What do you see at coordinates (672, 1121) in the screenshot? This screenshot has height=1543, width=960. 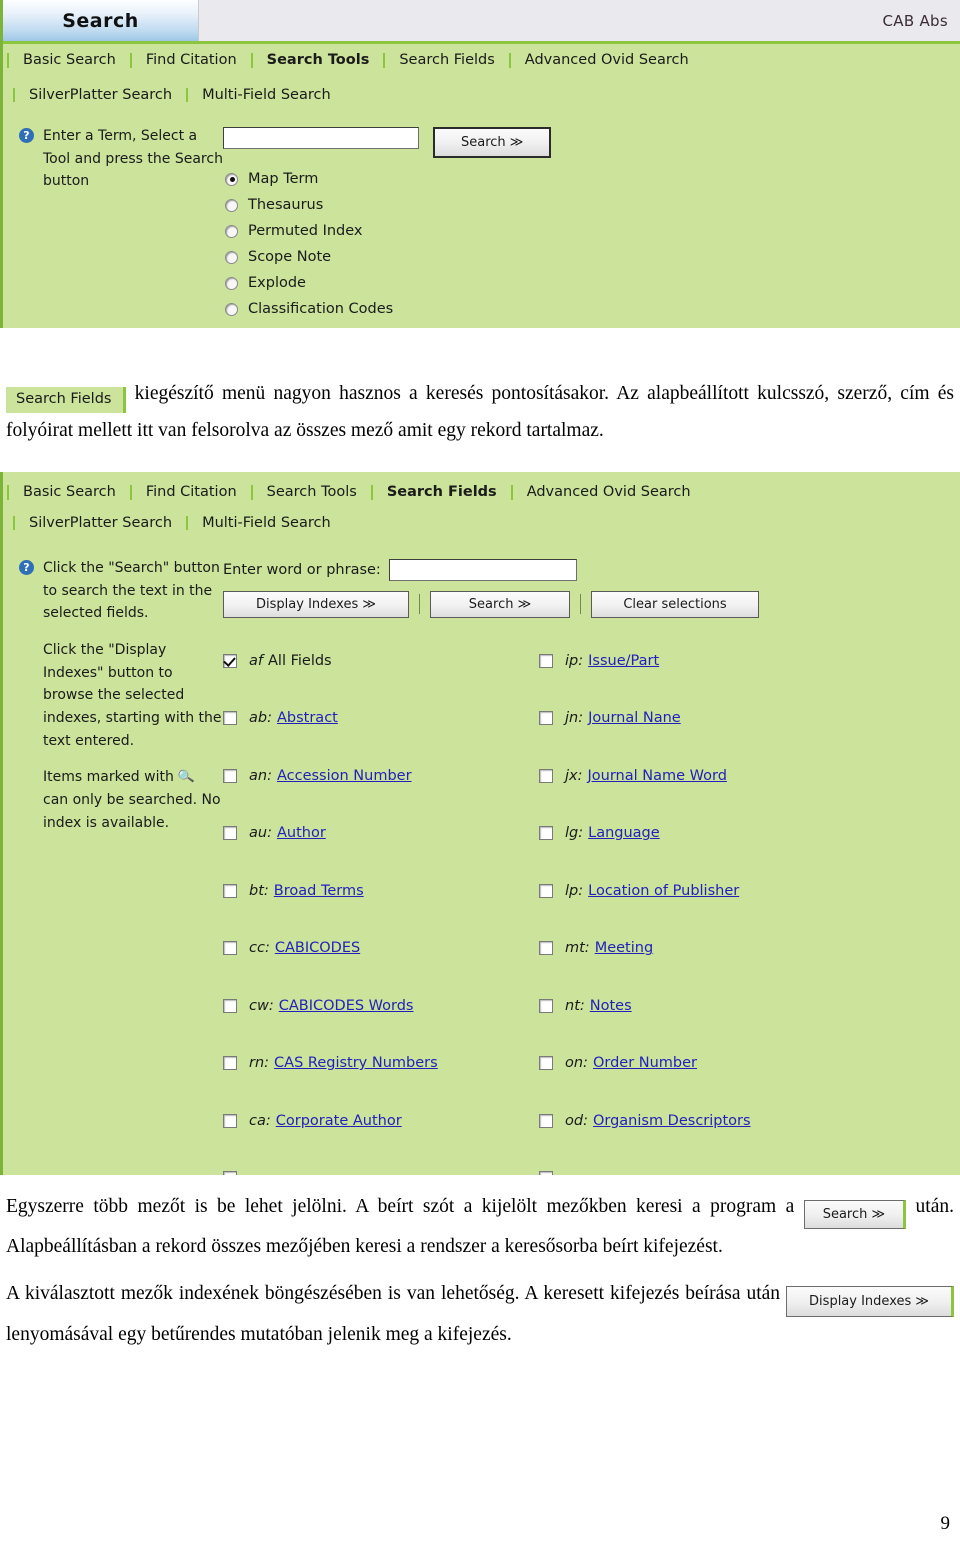 I see `field-link-organism-descriptors: Organism Descriptors` at bounding box center [672, 1121].